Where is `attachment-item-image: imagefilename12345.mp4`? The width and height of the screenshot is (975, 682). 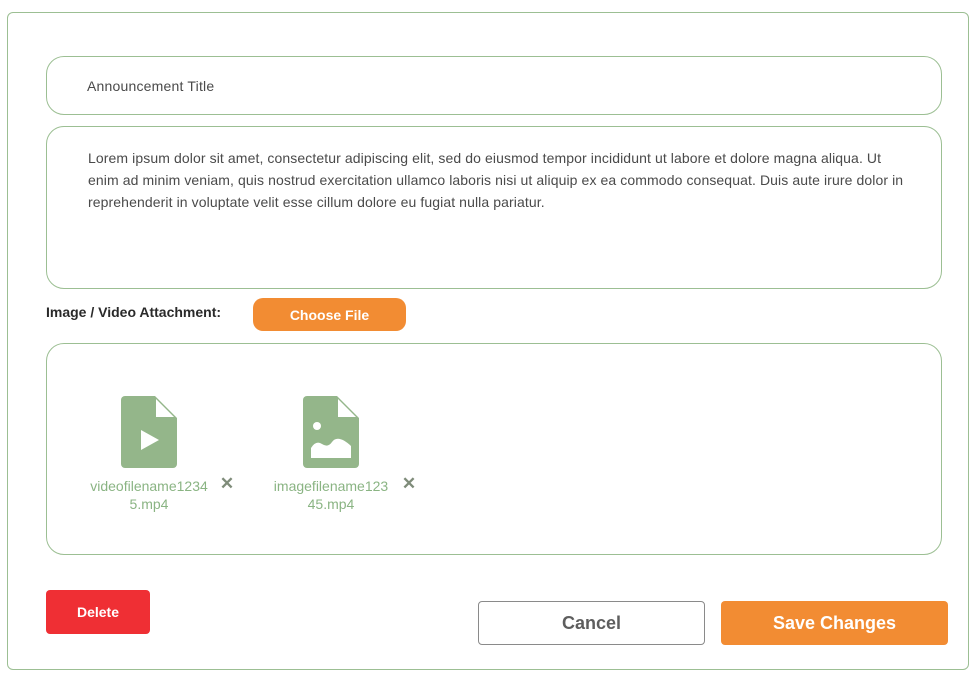 attachment-item-image: imagefilename12345.mp4 is located at coordinates (331, 454).